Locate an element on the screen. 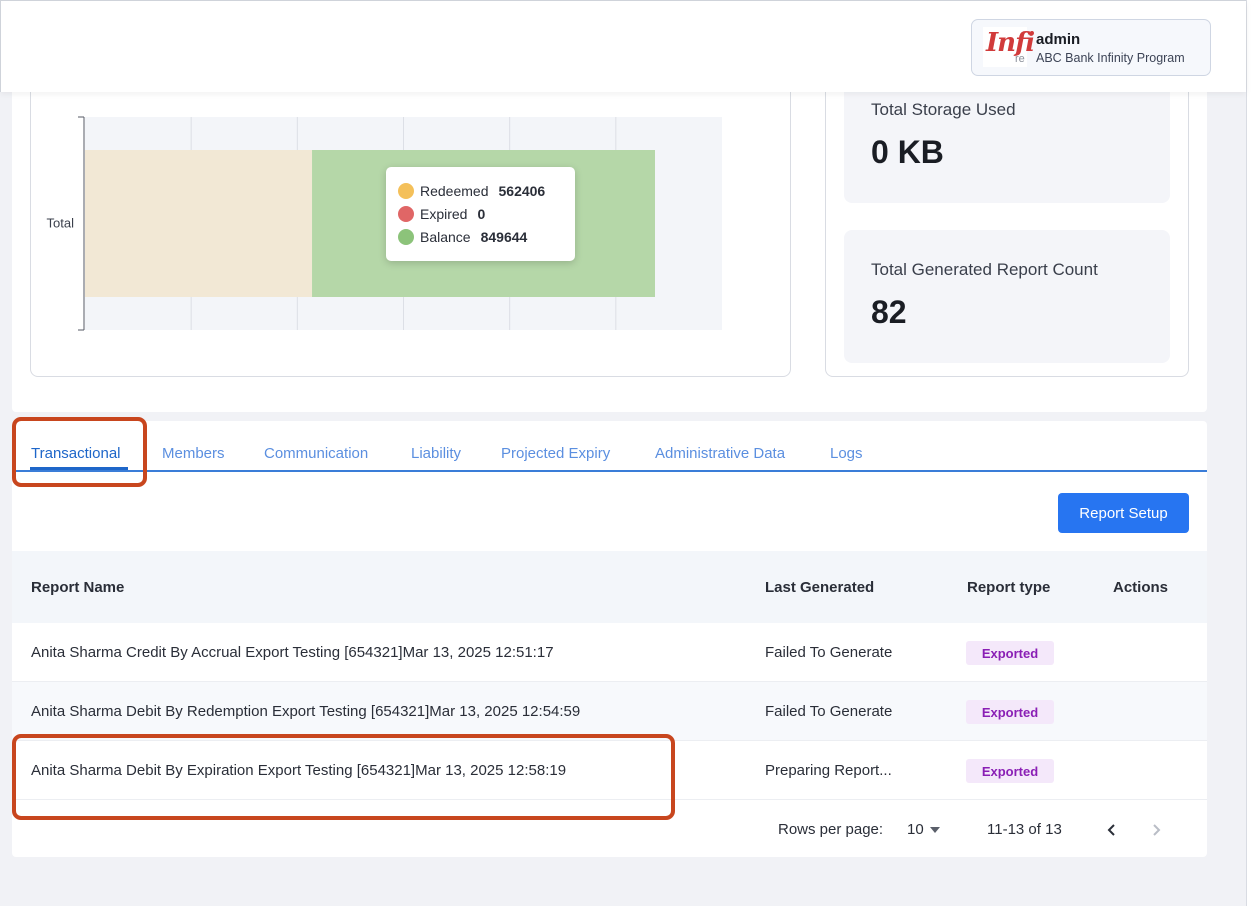 The image size is (1252, 906). y-tick-label: Total is located at coordinates (61, 223).